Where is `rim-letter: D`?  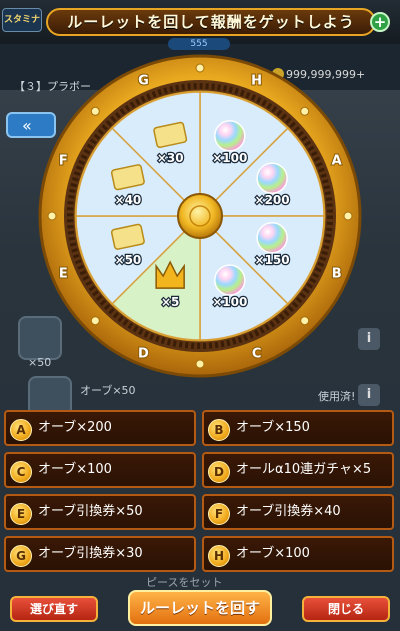 rim-letter: D is located at coordinates (143, 354).